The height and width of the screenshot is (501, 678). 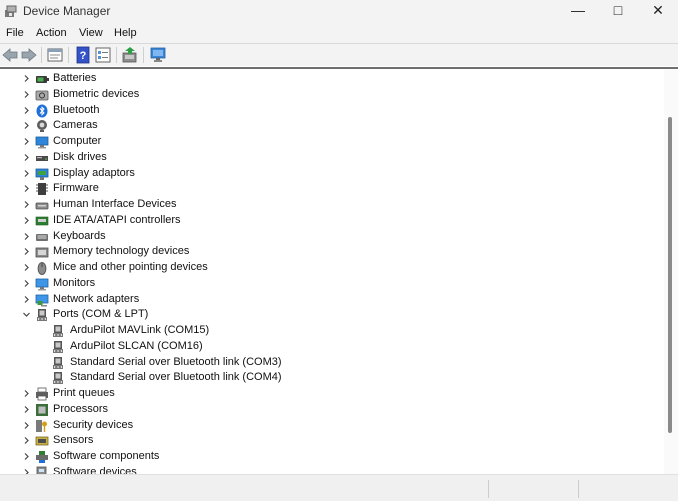 What do you see at coordinates (117, 219) in the screenshot?
I see `tree-item-label: IDE ATA/ATAPI controllers` at bounding box center [117, 219].